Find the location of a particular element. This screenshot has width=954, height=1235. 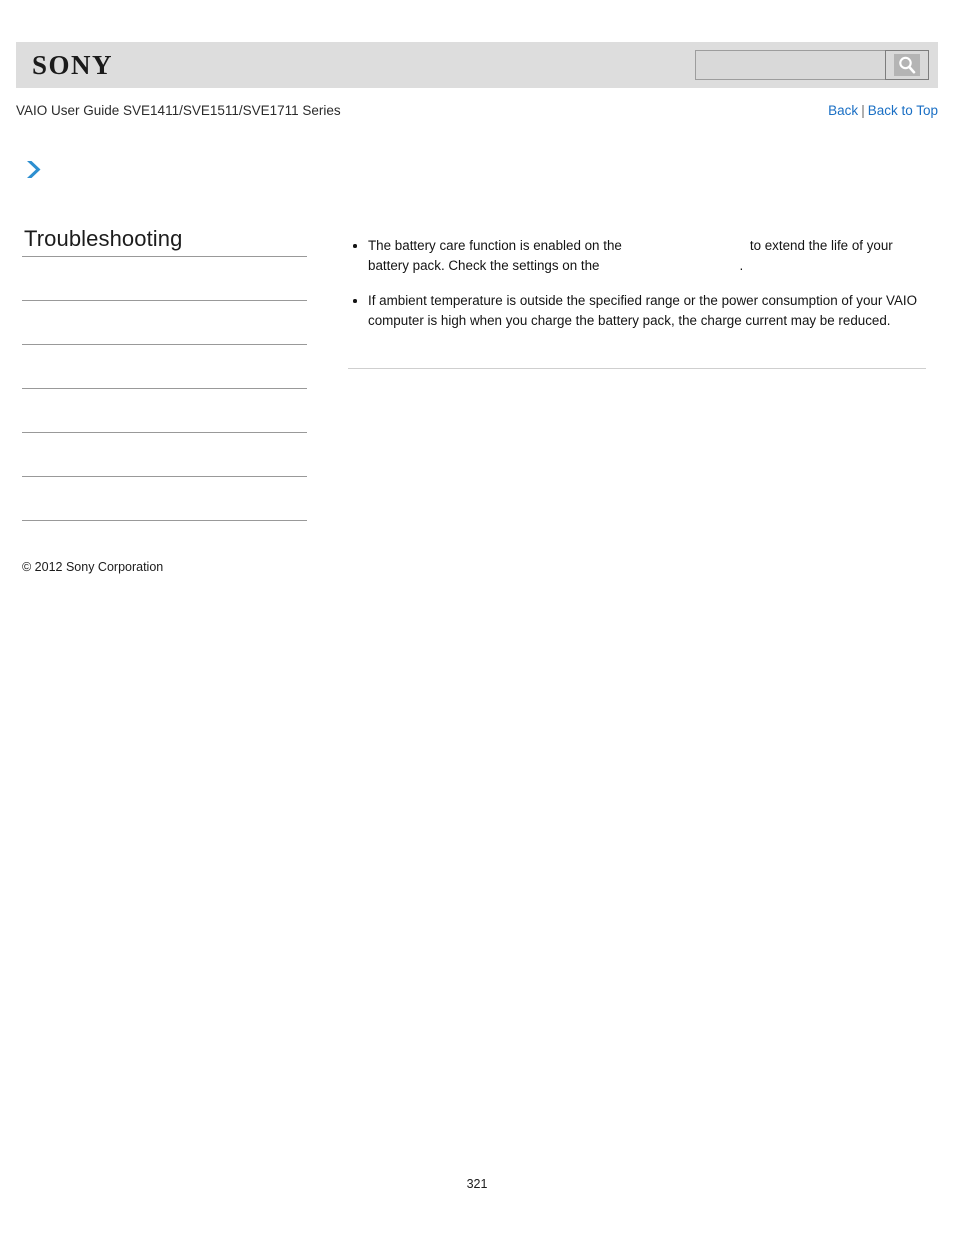

sidebar-nav-list is located at coordinates (164, 389).